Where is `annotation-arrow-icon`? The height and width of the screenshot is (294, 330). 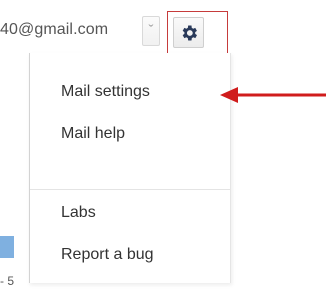 annotation-arrow-icon is located at coordinates (273, 95).